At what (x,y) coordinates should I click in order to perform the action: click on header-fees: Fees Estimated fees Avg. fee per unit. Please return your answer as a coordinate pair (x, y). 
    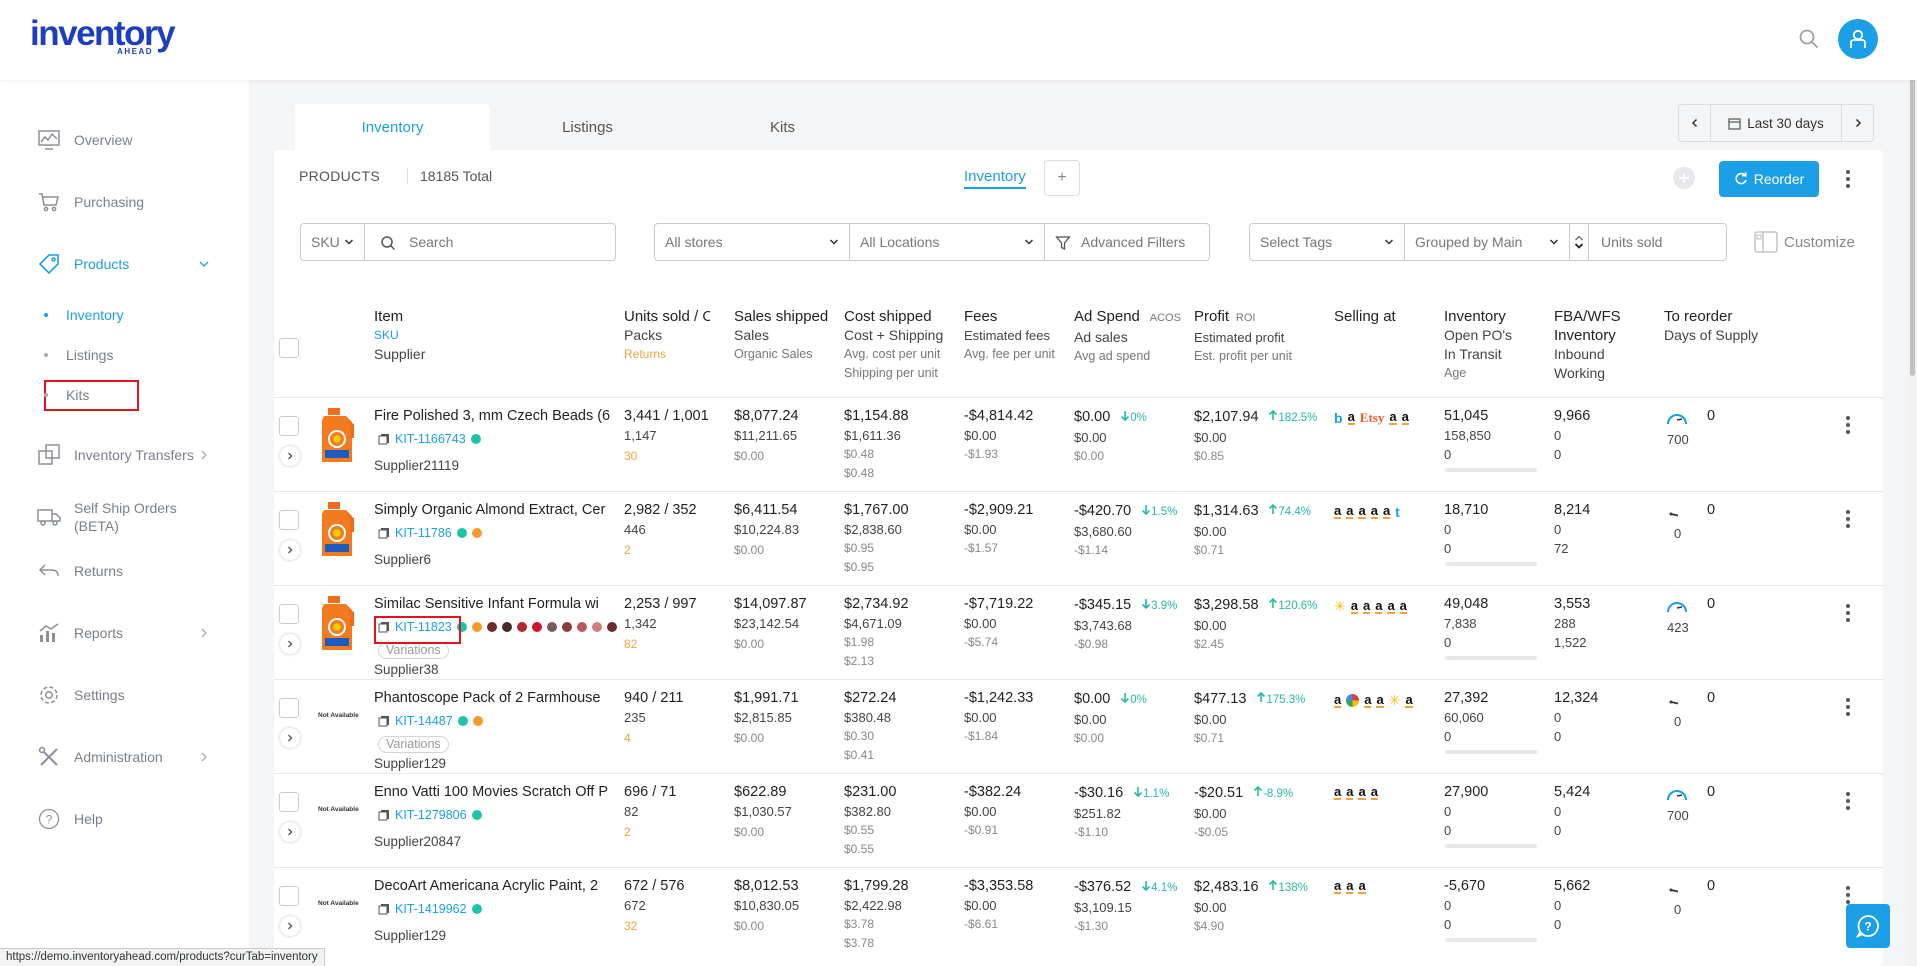
    Looking at the image, I should click on (1009, 335).